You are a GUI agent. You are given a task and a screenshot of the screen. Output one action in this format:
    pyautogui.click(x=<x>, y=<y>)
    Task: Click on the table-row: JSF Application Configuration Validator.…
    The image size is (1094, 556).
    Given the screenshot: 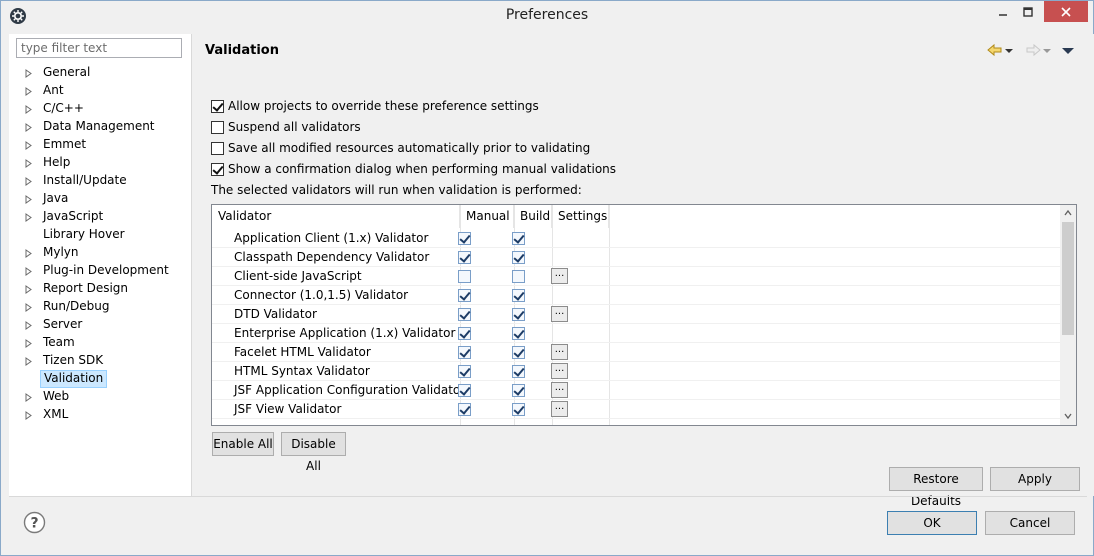 What is the action you would take?
    pyautogui.click(x=636, y=390)
    